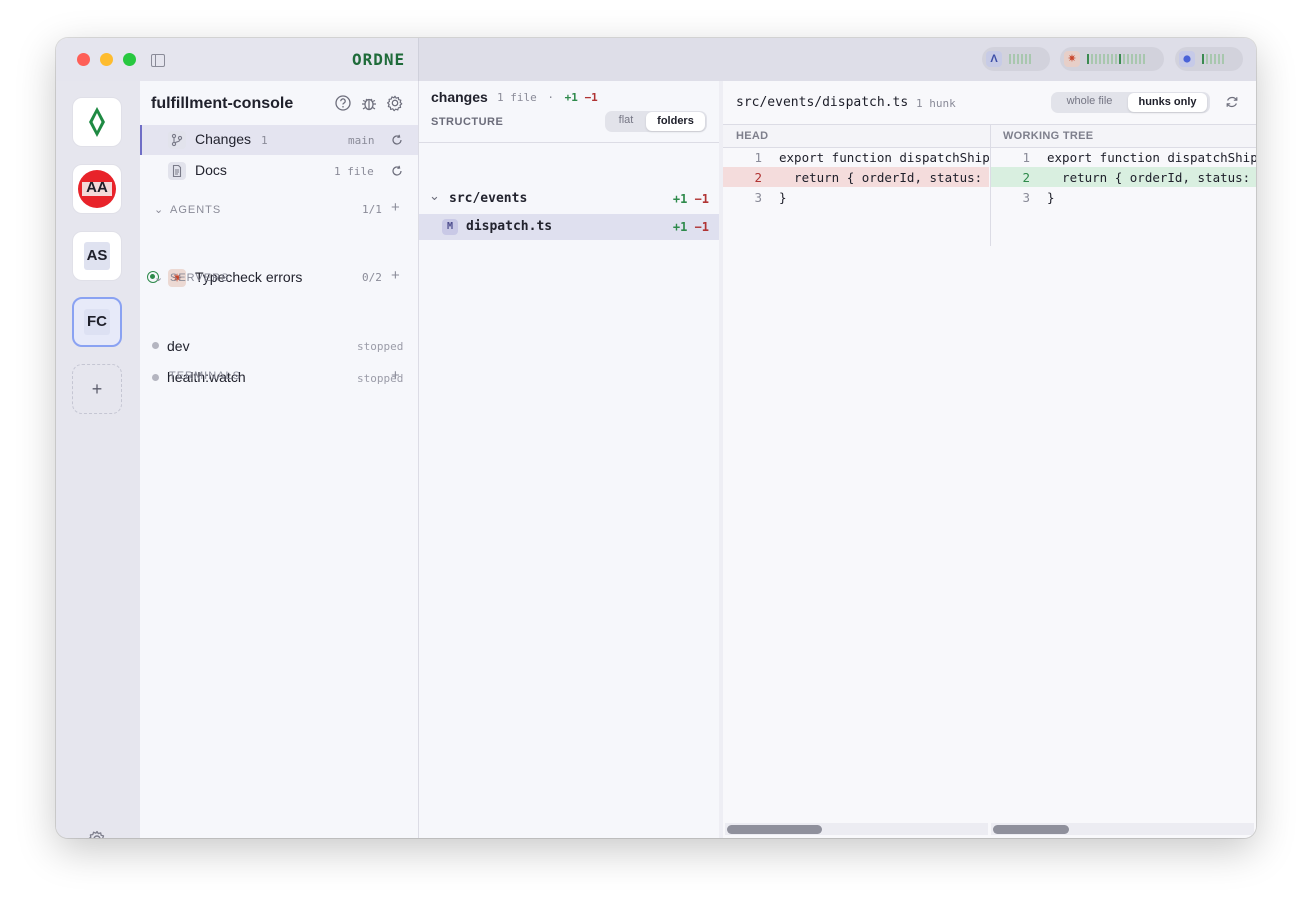 The width and height of the screenshot is (1312, 912). Describe the element at coordinates (1232, 102) in the screenshot. I see `reload-diff-icon` at that location.